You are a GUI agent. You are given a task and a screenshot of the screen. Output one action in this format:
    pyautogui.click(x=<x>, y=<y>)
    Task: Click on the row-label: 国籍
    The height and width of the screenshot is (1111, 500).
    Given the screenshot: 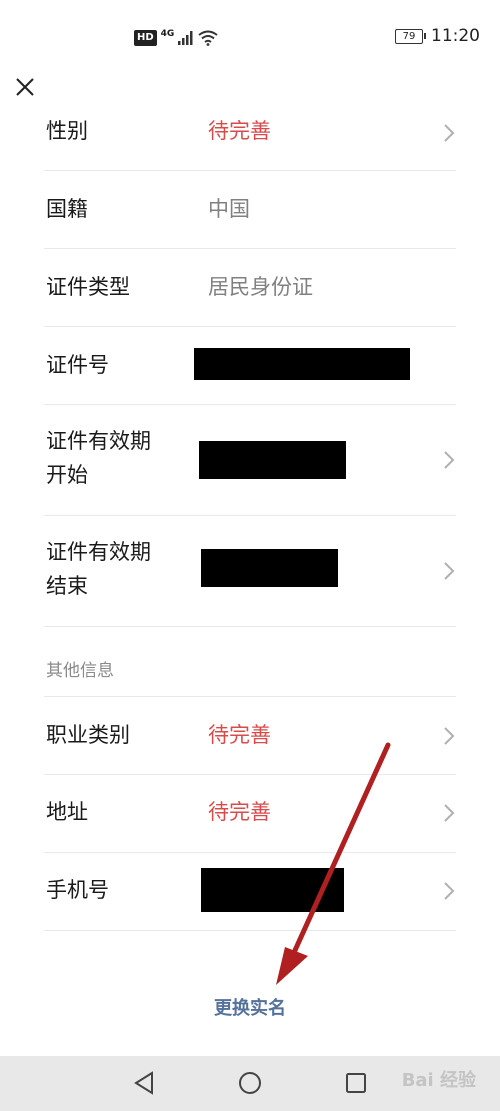 What is the action you would take?
    pyautogui.click(x=67, y=209)
    